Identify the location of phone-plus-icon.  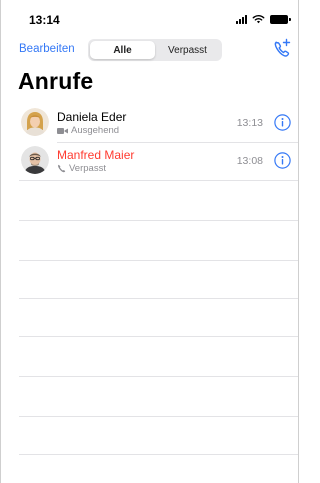
(282, 49).